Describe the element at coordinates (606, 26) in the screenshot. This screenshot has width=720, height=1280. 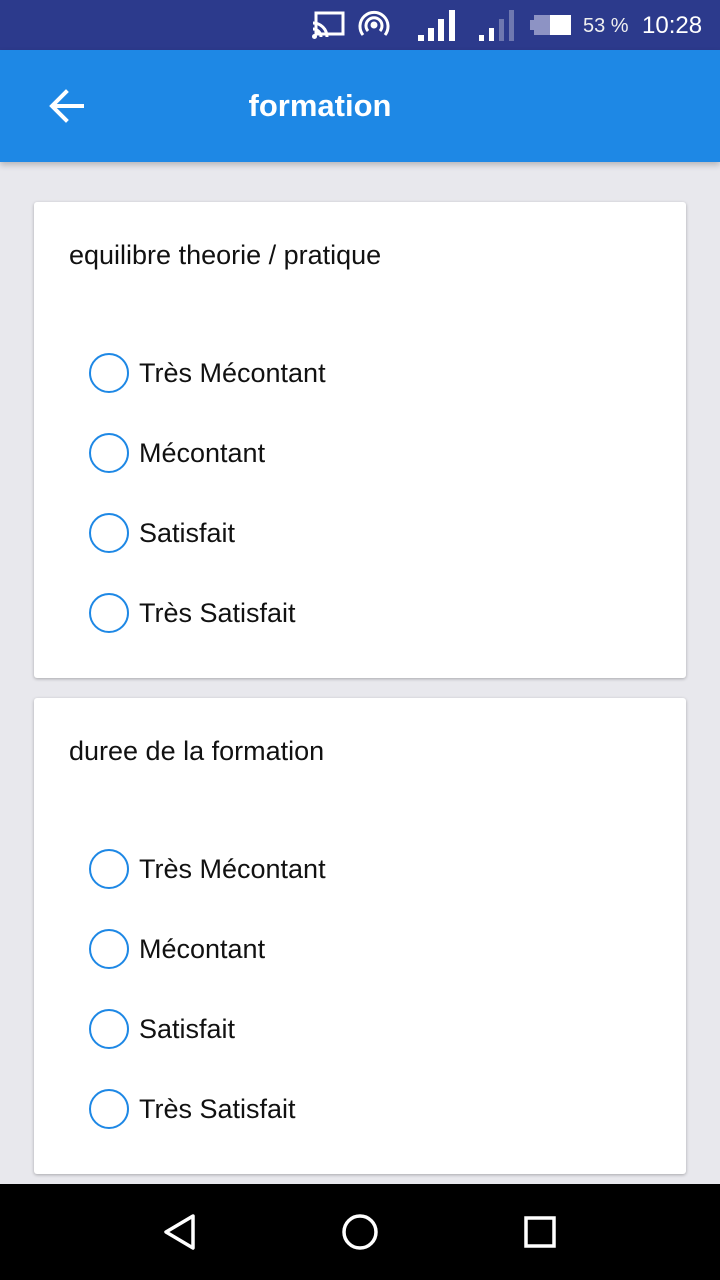
I see `battery-percent: 53 %` at that location.